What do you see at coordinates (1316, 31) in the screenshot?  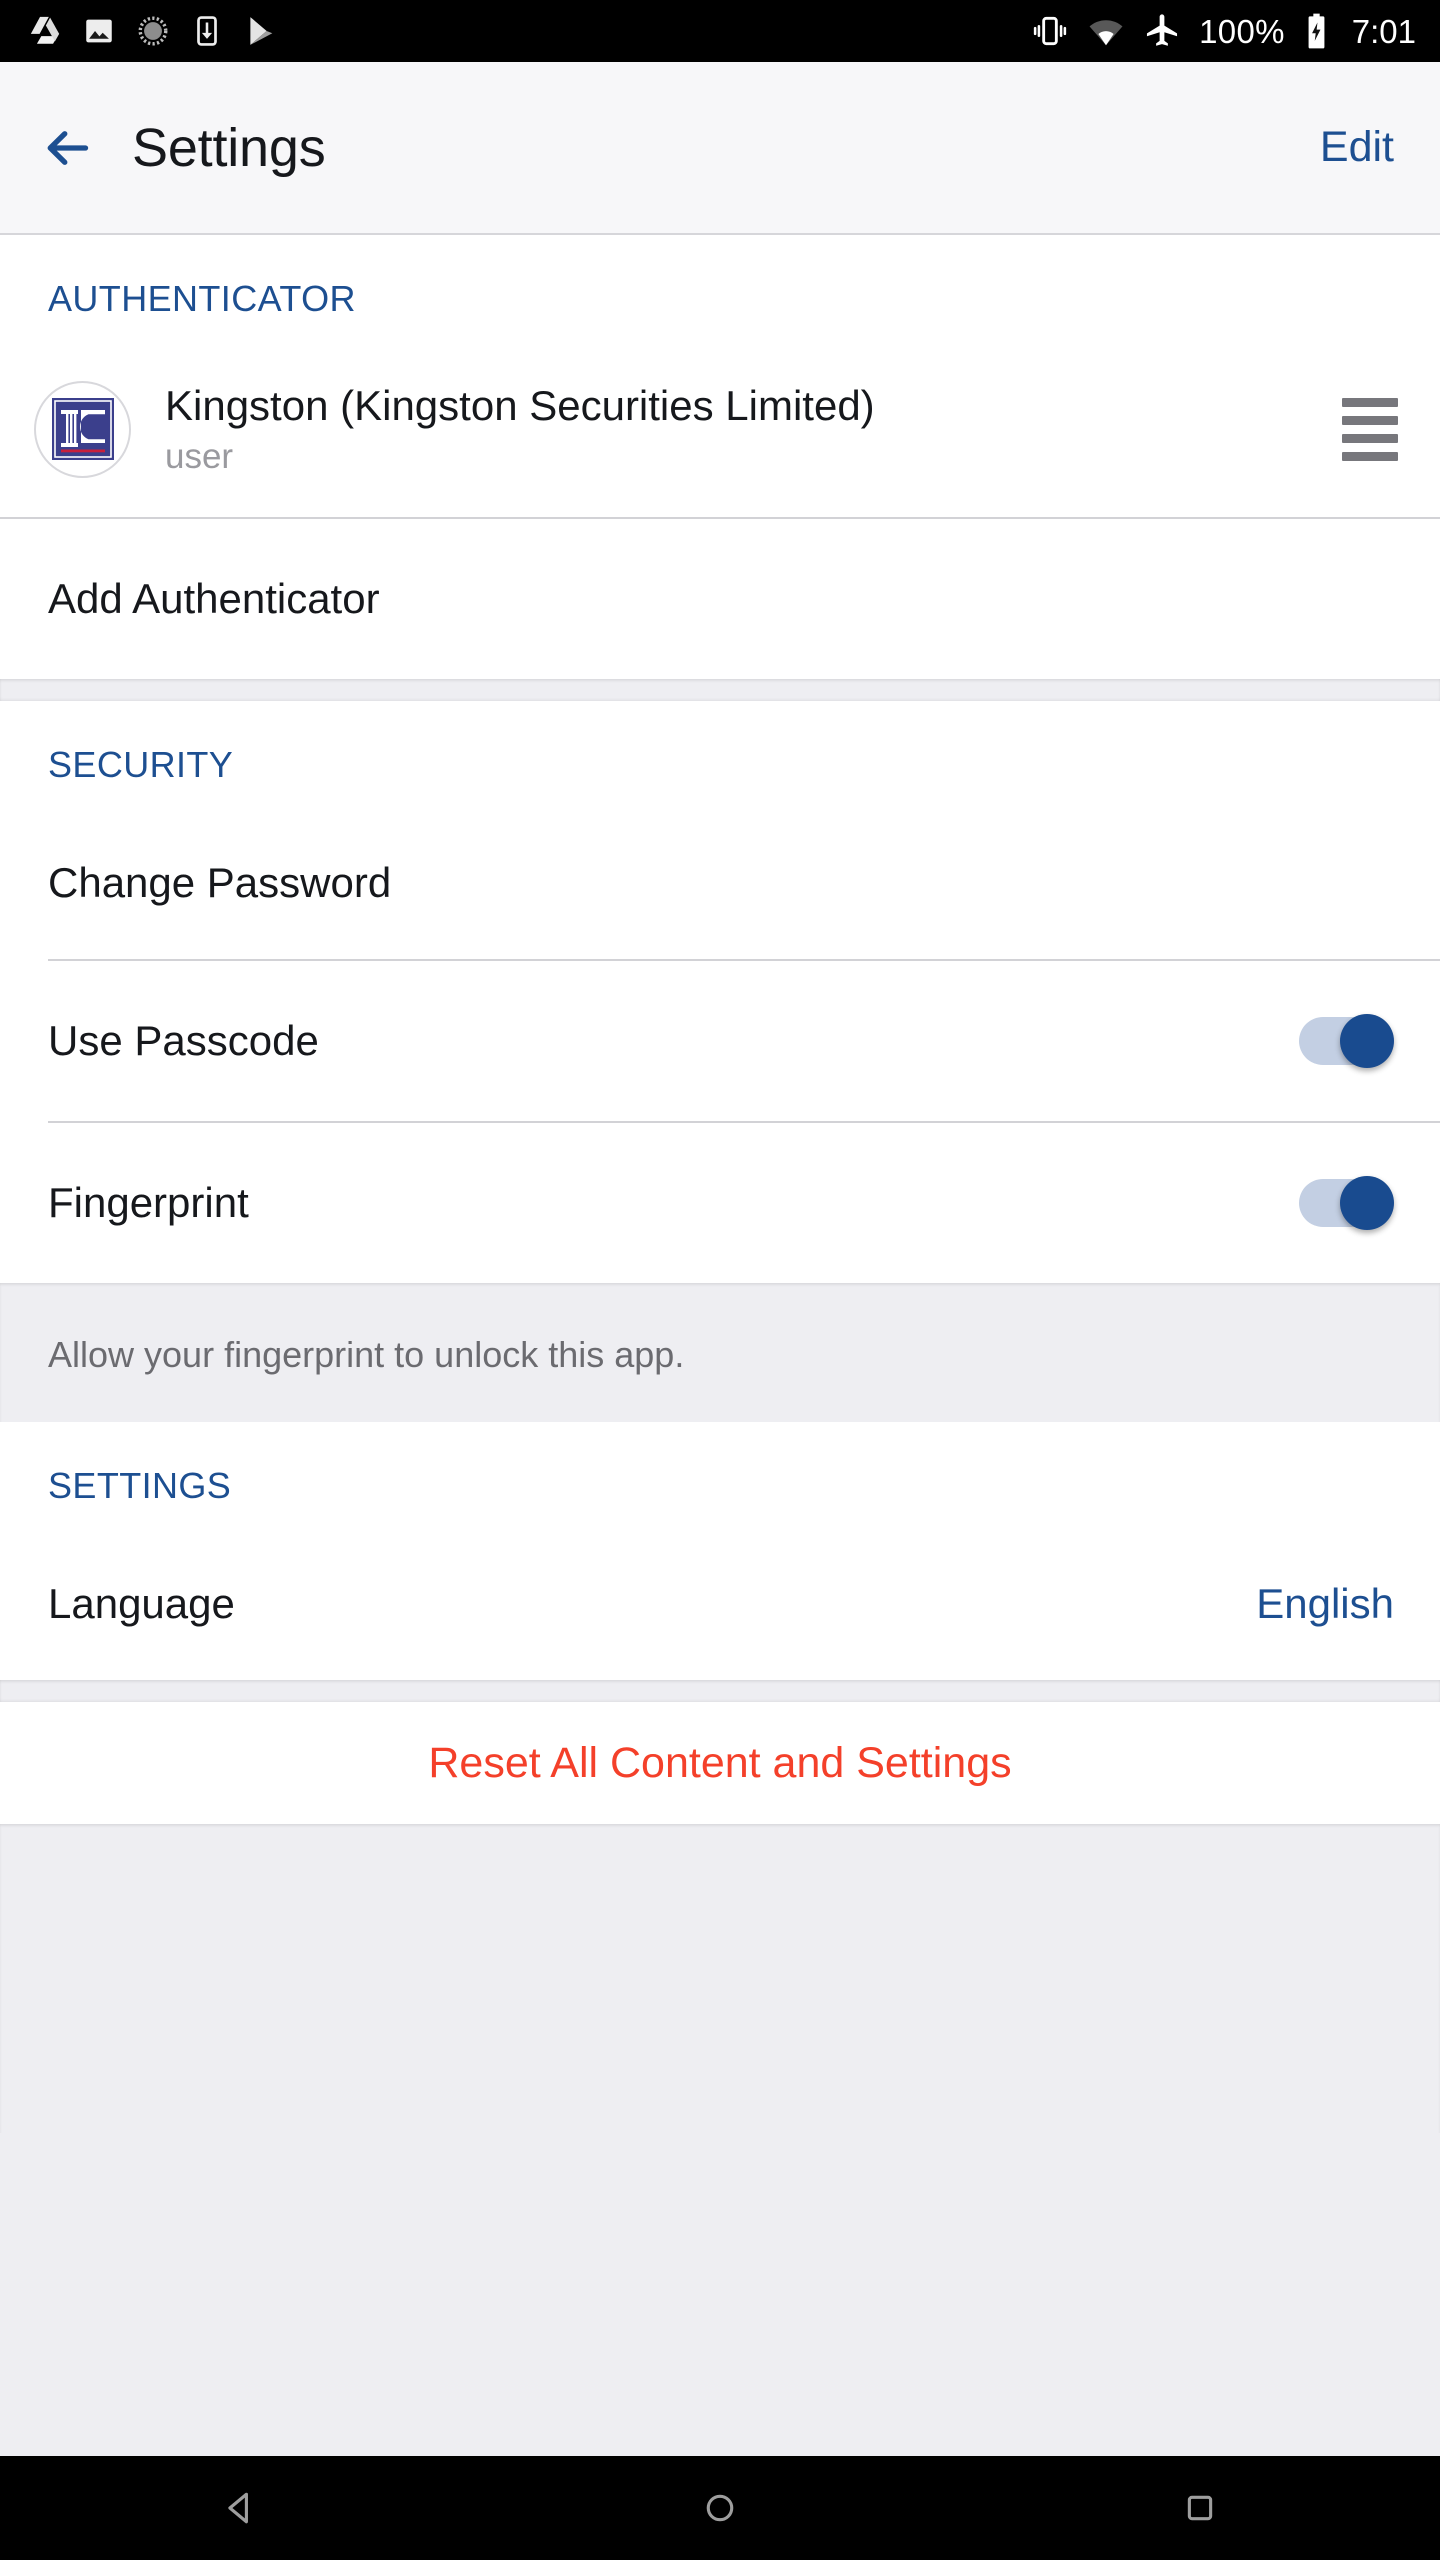 I see `battery-charging-icon` at bounding box center [1316, 31].